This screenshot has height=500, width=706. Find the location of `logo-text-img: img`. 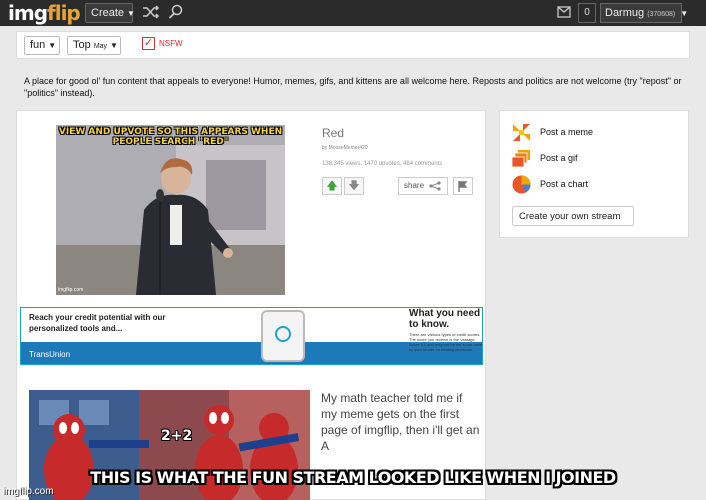

logo-text-img: img is located at coordinates (28, 13).